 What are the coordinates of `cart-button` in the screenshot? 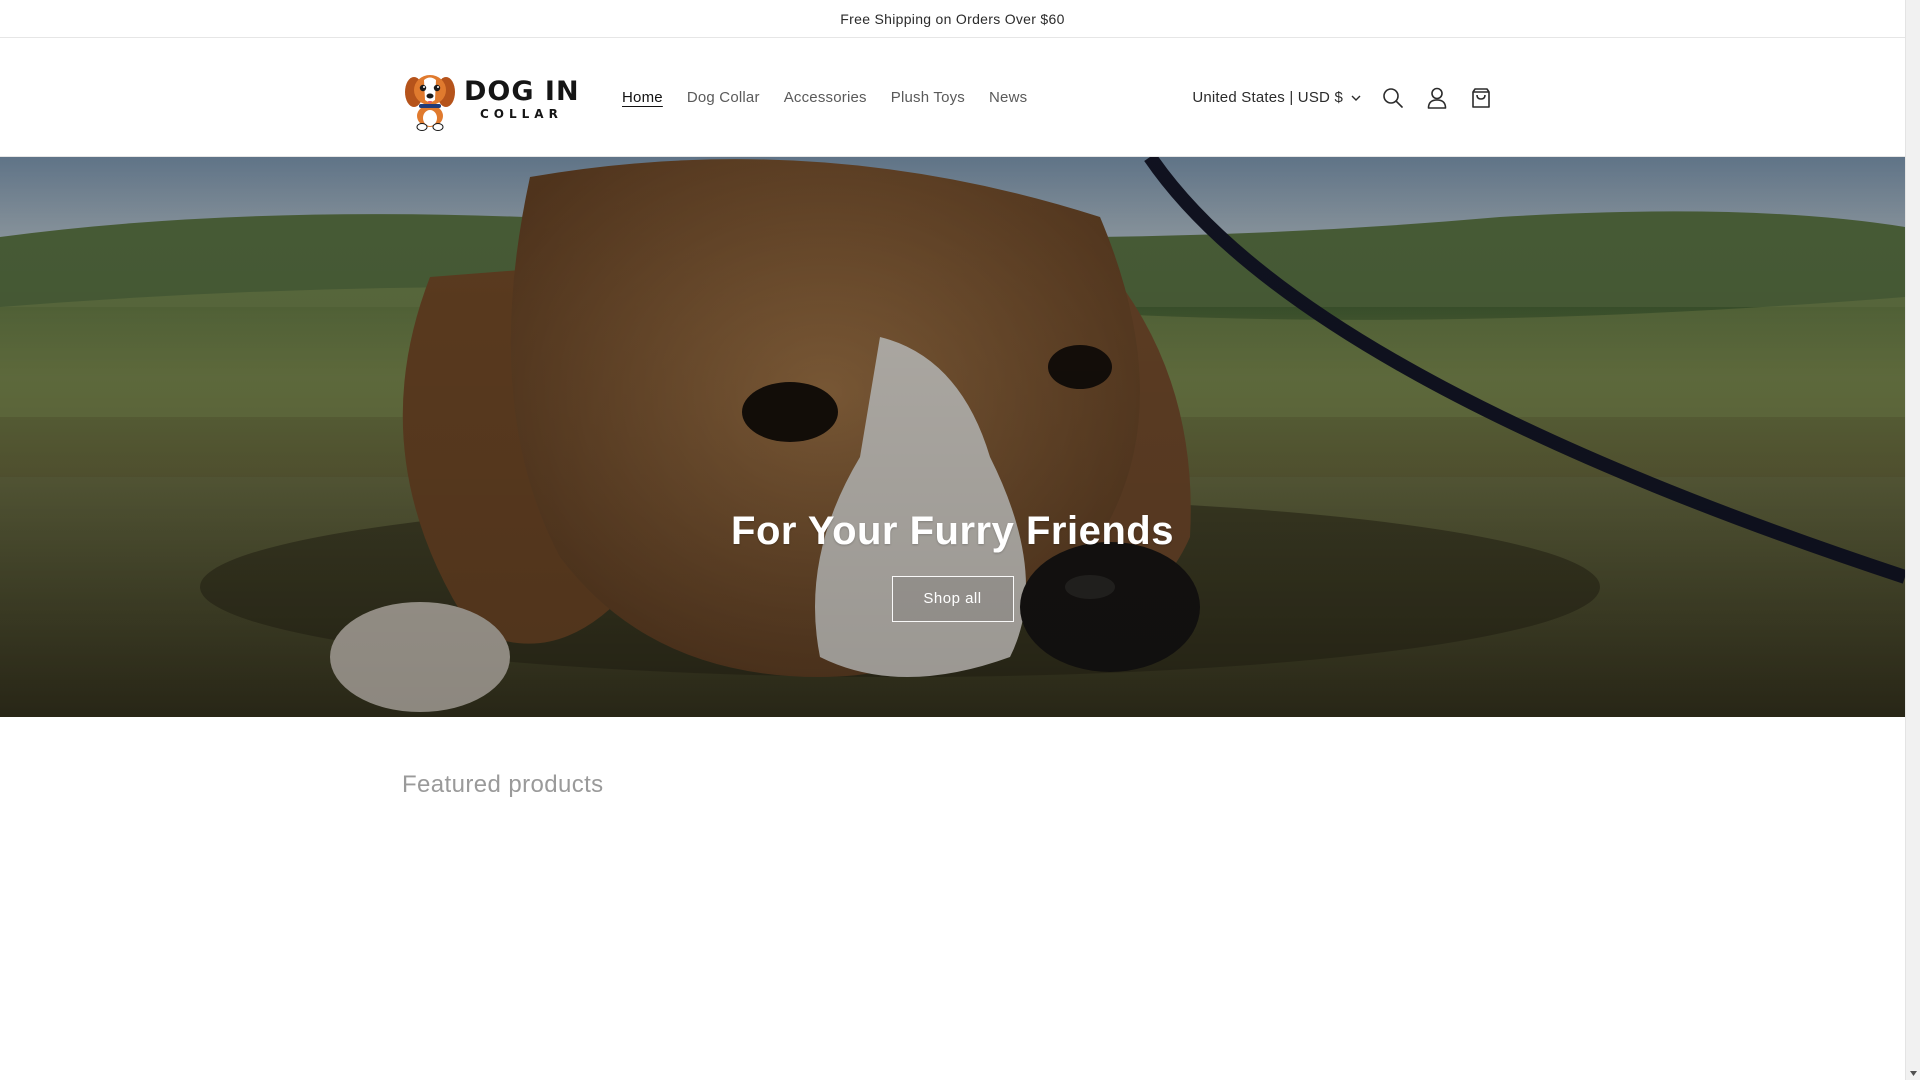 It's located at (1481, 98).